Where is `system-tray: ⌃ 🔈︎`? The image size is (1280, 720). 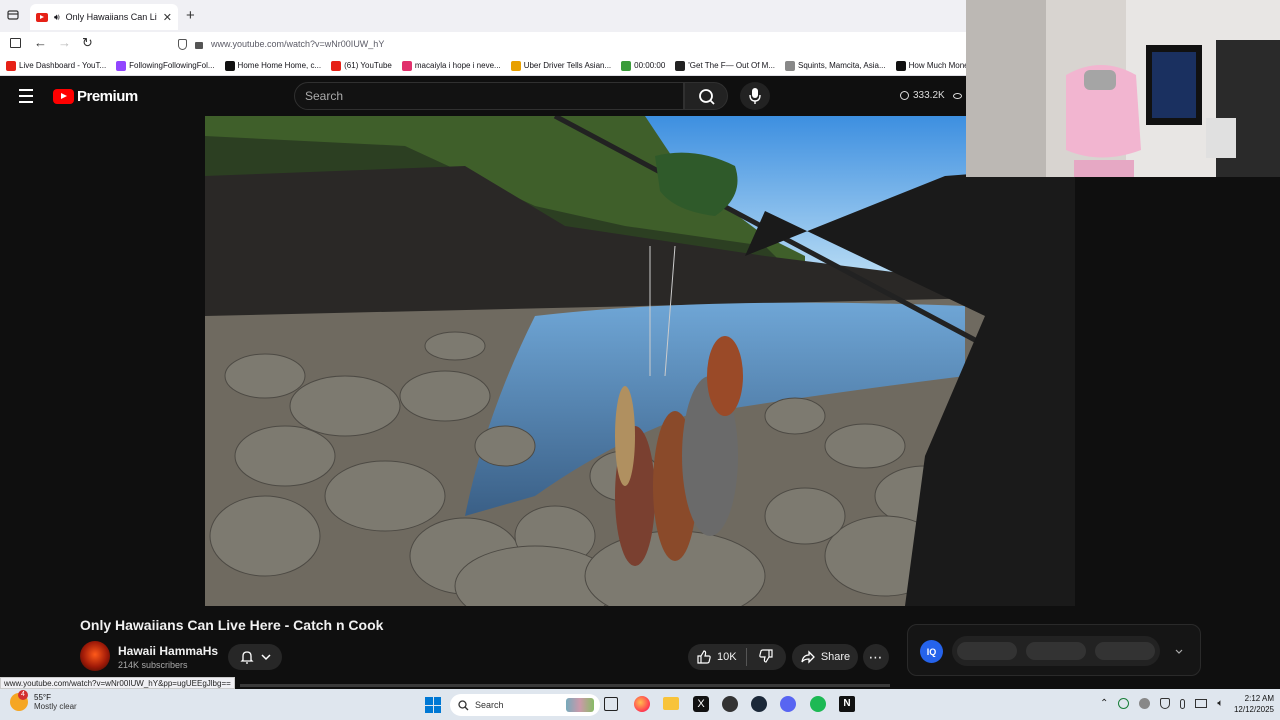 system-tray: ⌃ 🔈︎ is located at coordinates (1161, 703).